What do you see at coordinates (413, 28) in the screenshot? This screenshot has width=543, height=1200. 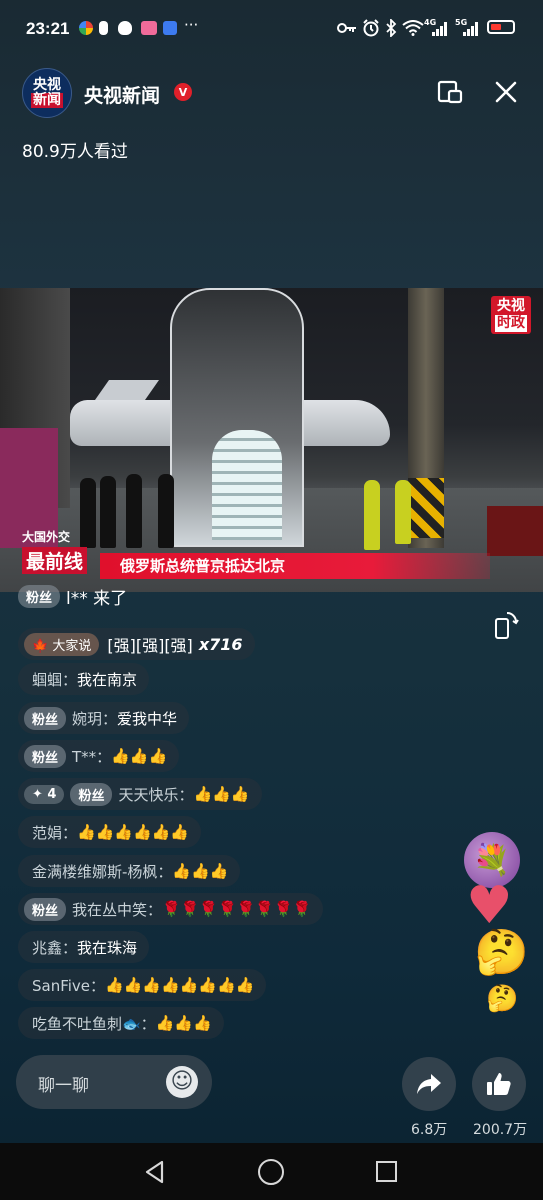 I see `wifi-icon` at bounding box center [413, 28].